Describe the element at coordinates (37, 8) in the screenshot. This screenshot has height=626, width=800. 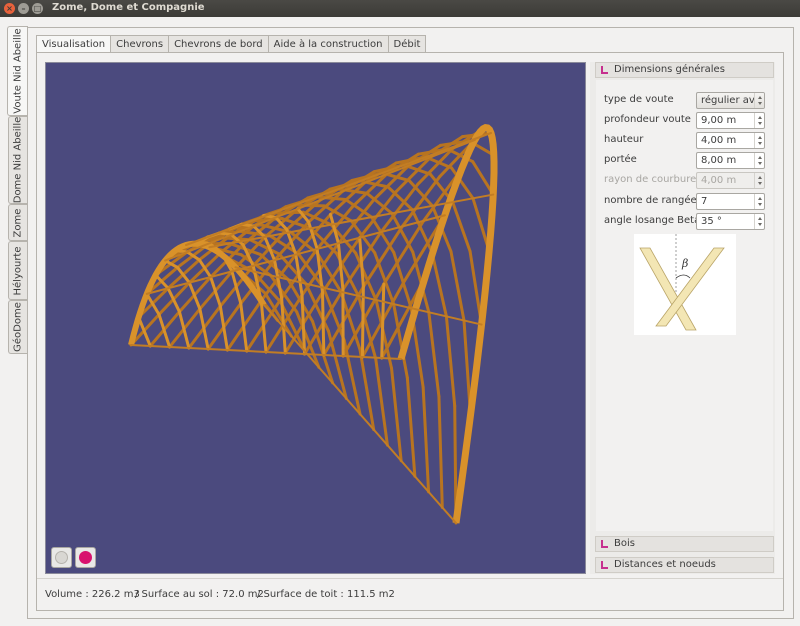
I see `maximize-window-button: □` at that location.